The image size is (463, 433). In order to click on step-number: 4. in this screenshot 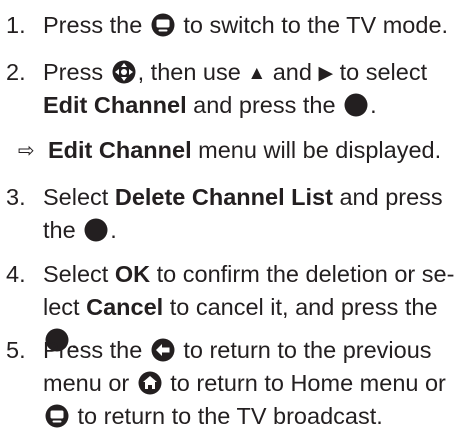, I will do `click(16, 274)`.